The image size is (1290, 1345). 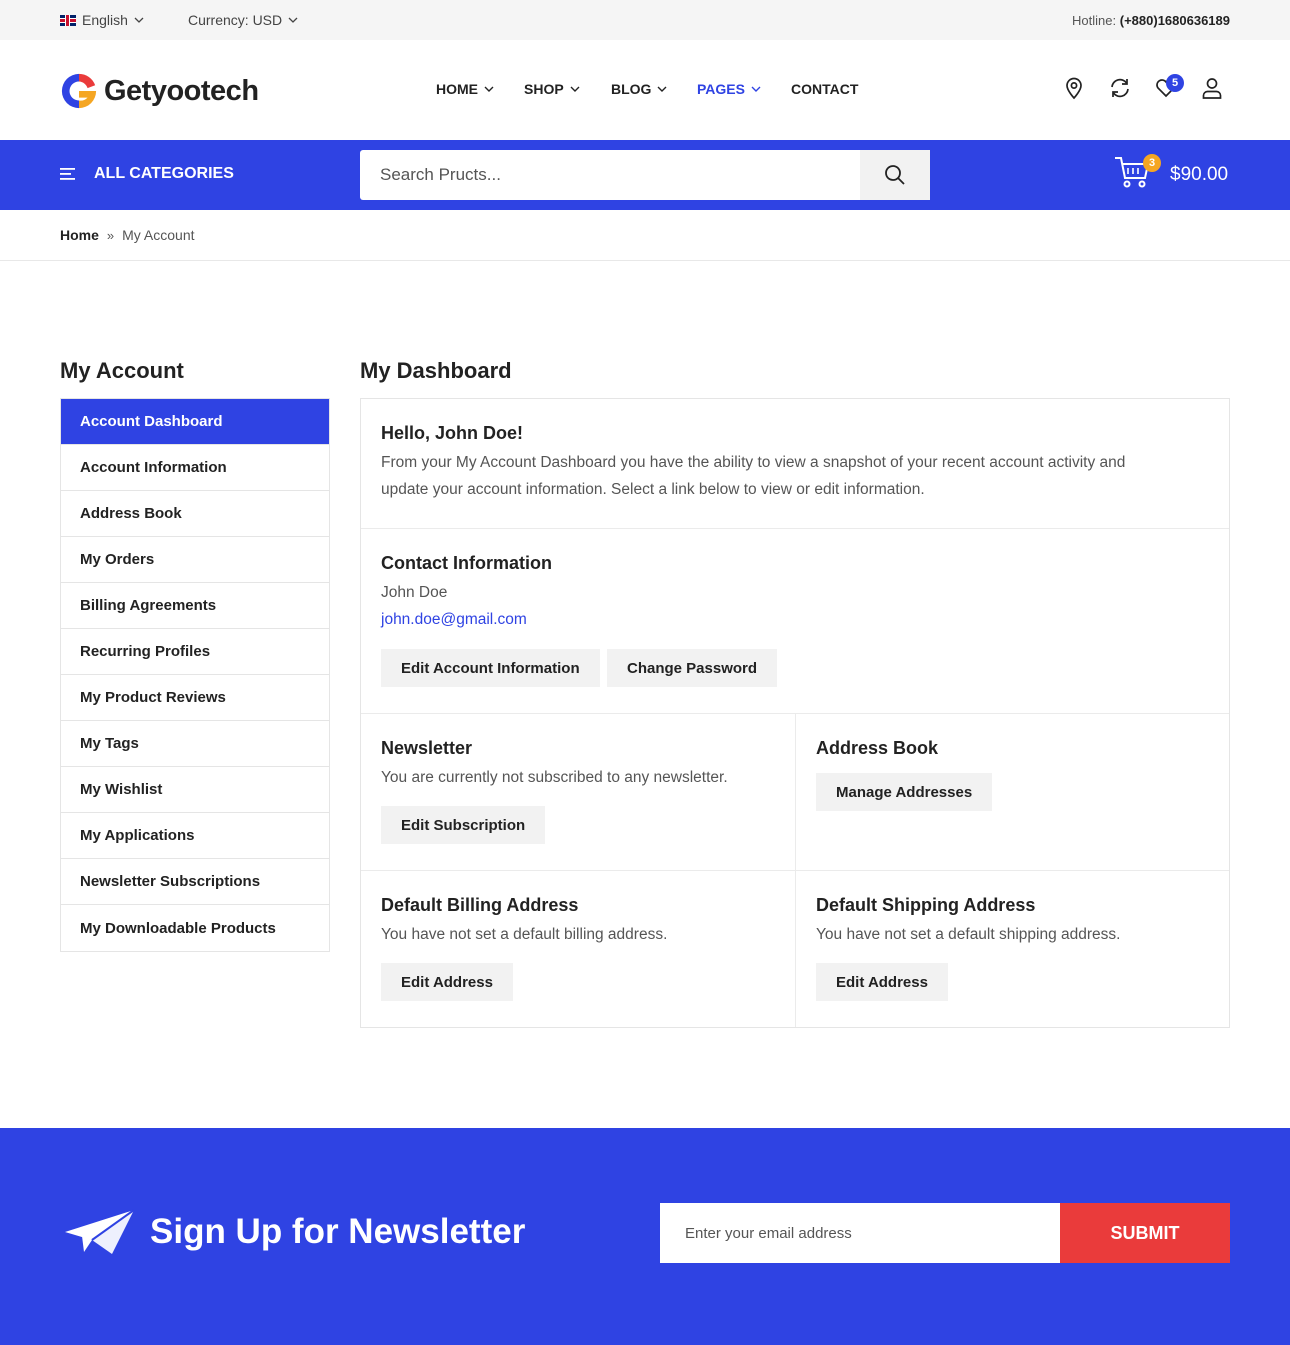 I want to click on nav-blog: BLOG, so click(x=639, y=89).